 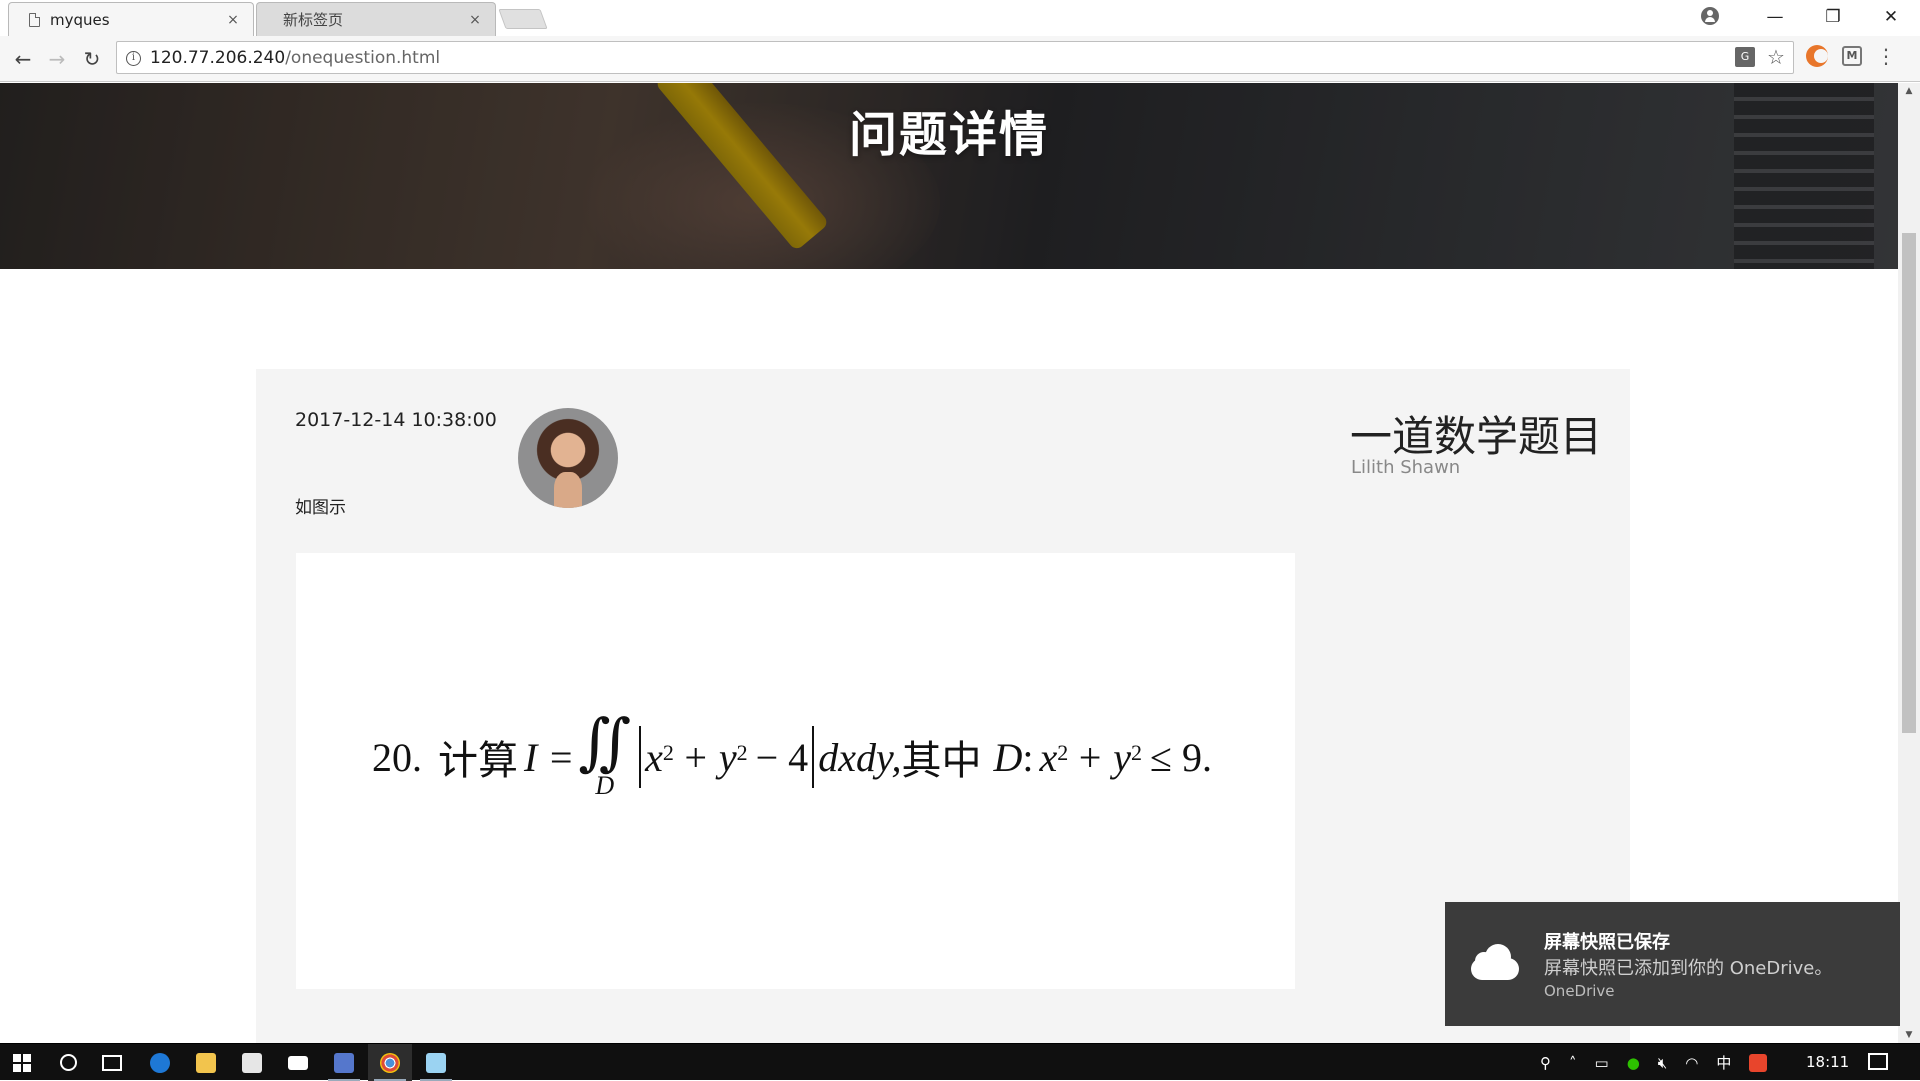 I want to click on task-view-icon, so click(x=112, y=1062).